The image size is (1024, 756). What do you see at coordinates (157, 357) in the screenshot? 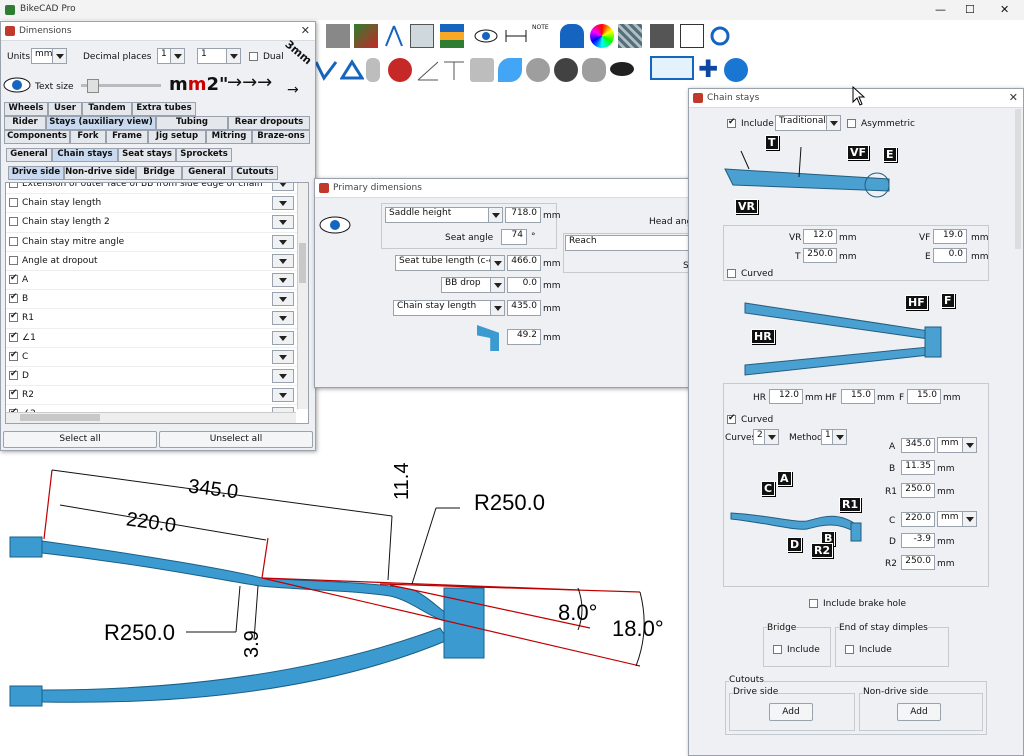
I see `list-item: C` at bounding box center [157, 357].